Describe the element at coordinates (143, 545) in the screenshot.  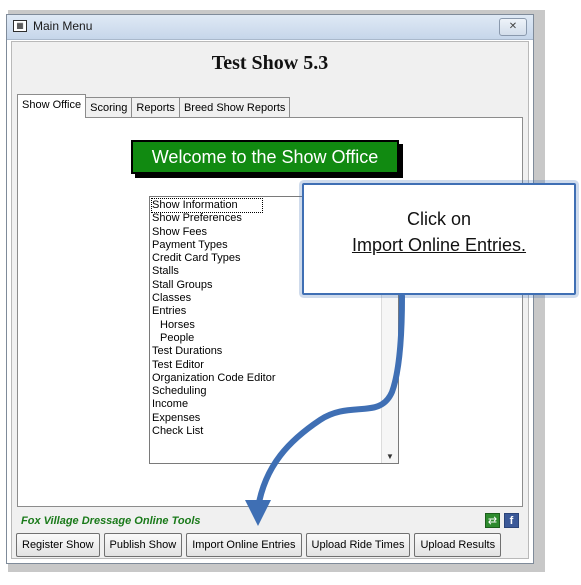
I see `publish-show-button: Publish Show` at that location.